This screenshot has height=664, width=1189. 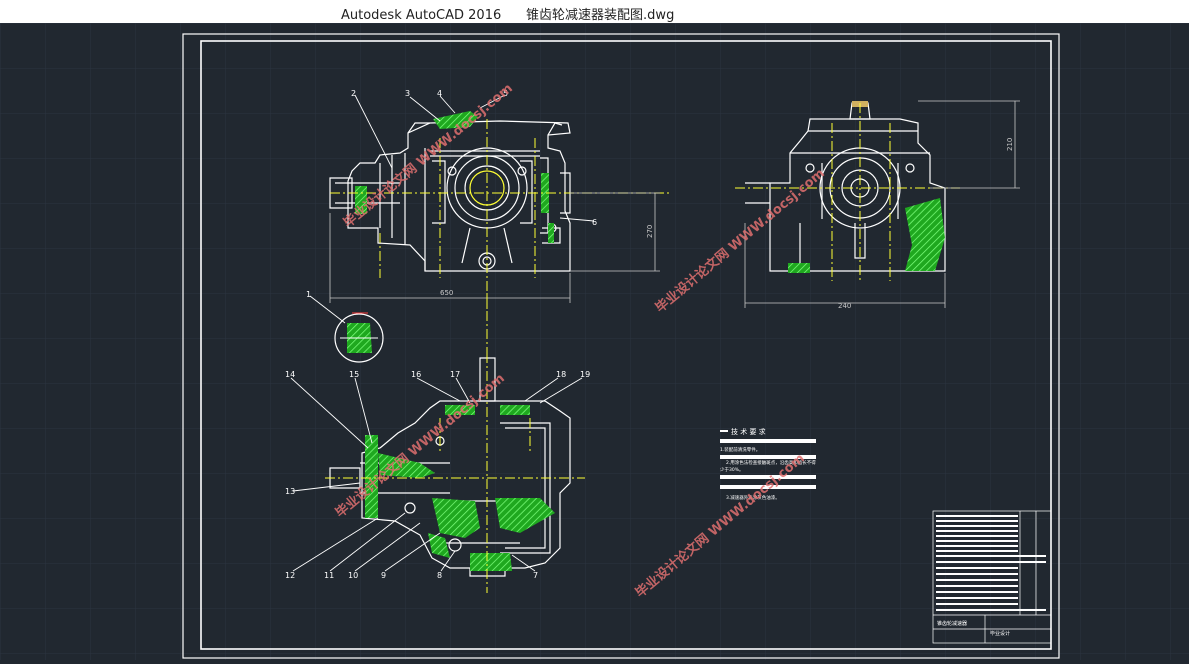 What do you see at coordinates (290, 575) in the screenshot?
I see `callout-12: 12` at bounding box center [290, 575].